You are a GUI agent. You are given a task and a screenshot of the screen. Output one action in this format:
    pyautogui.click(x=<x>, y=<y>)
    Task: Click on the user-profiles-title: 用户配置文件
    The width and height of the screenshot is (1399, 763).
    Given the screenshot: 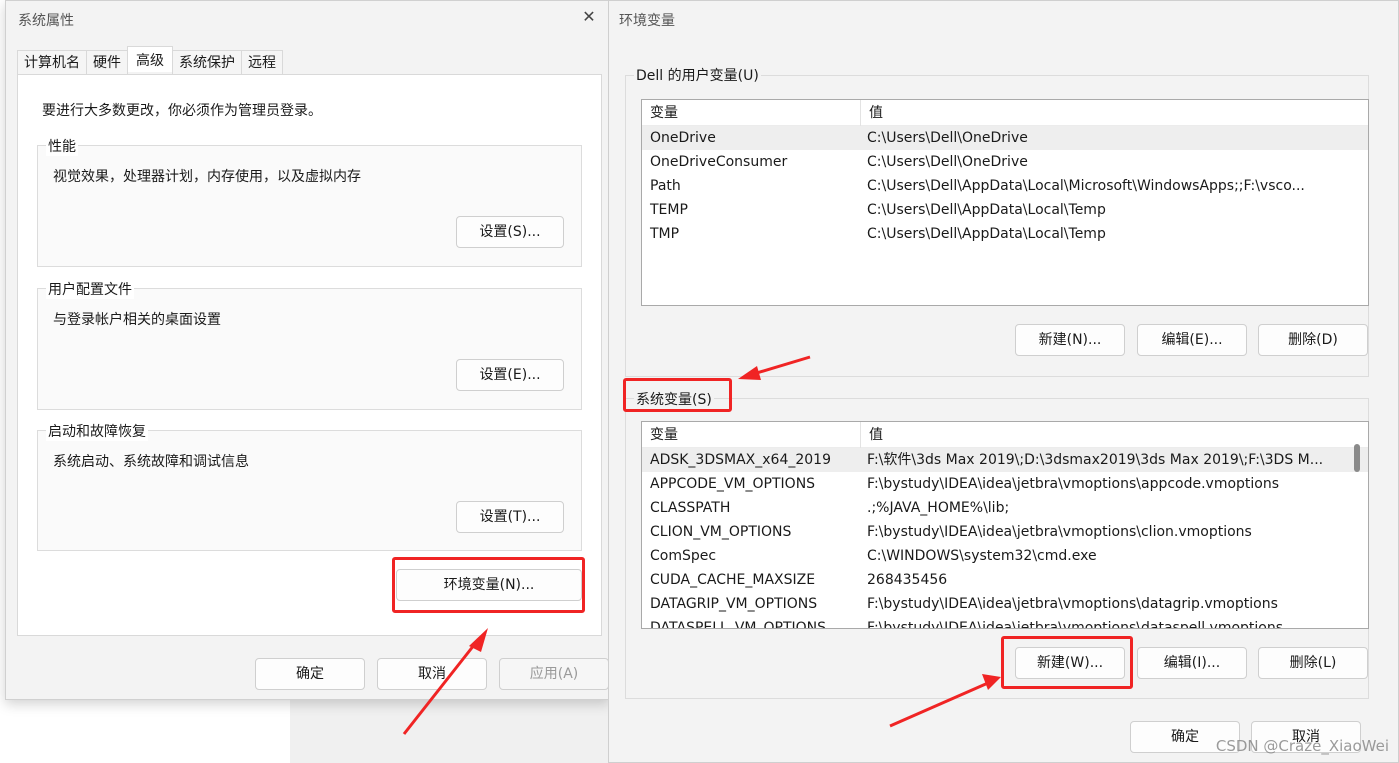 What is the action you would take?
    pyautogui.click(x=90, y=289)
    